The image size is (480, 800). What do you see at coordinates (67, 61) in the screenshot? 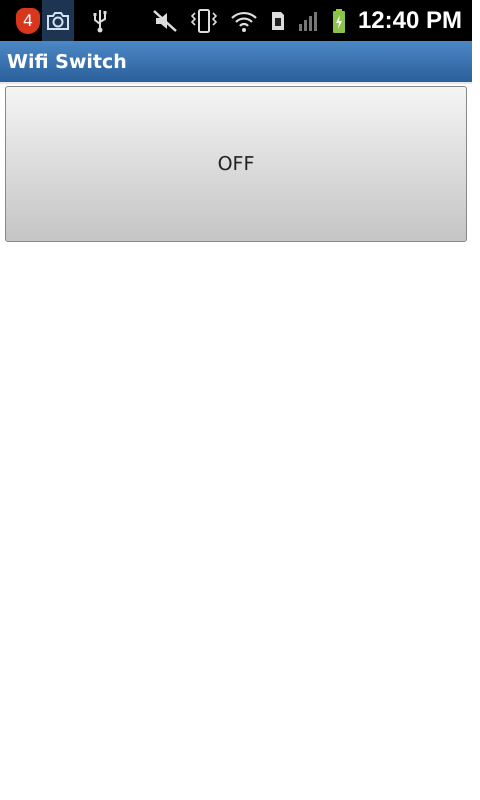
I see `window-title: Wifi Switch` at bounding box center [67, 61].